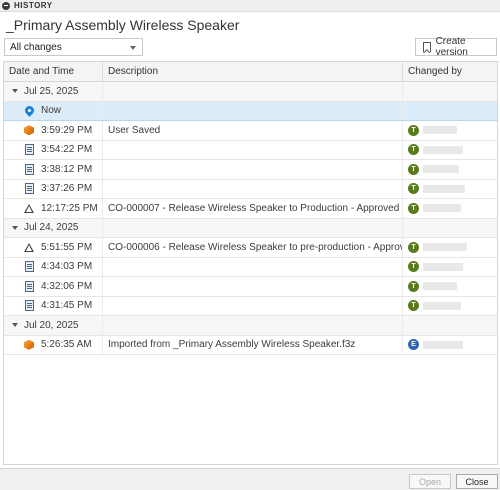 This screenshot has width=500, height=490. I want to click on create-version-button: Create version, so click(456, 47).